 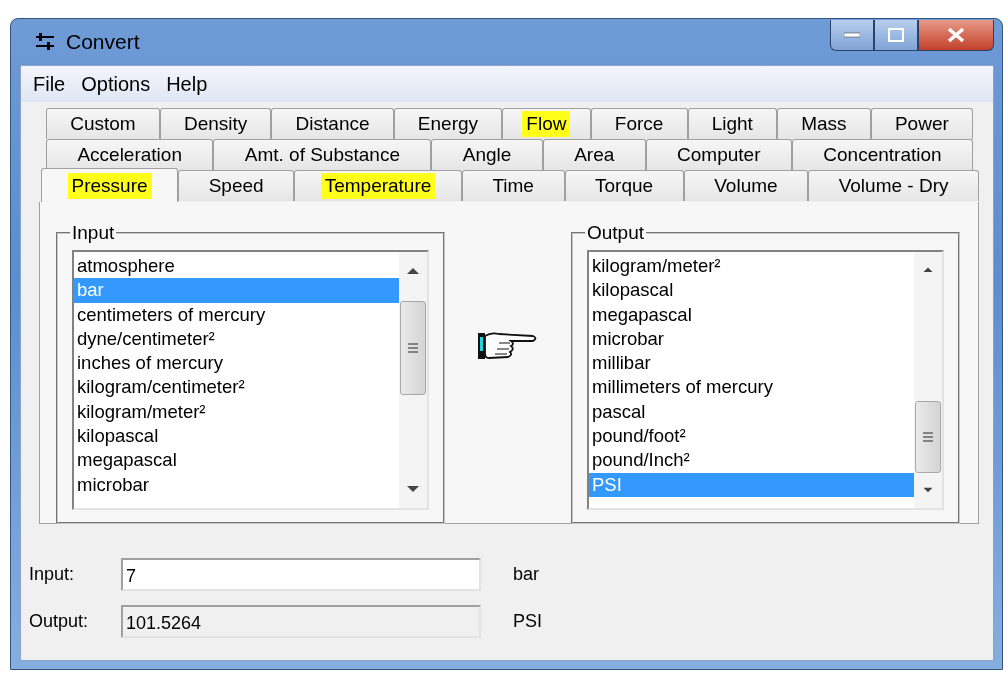 What do you see at coordinates (93, 233) in the screenshot?
I see `group-title: Input` at bounding box center [93, 233].